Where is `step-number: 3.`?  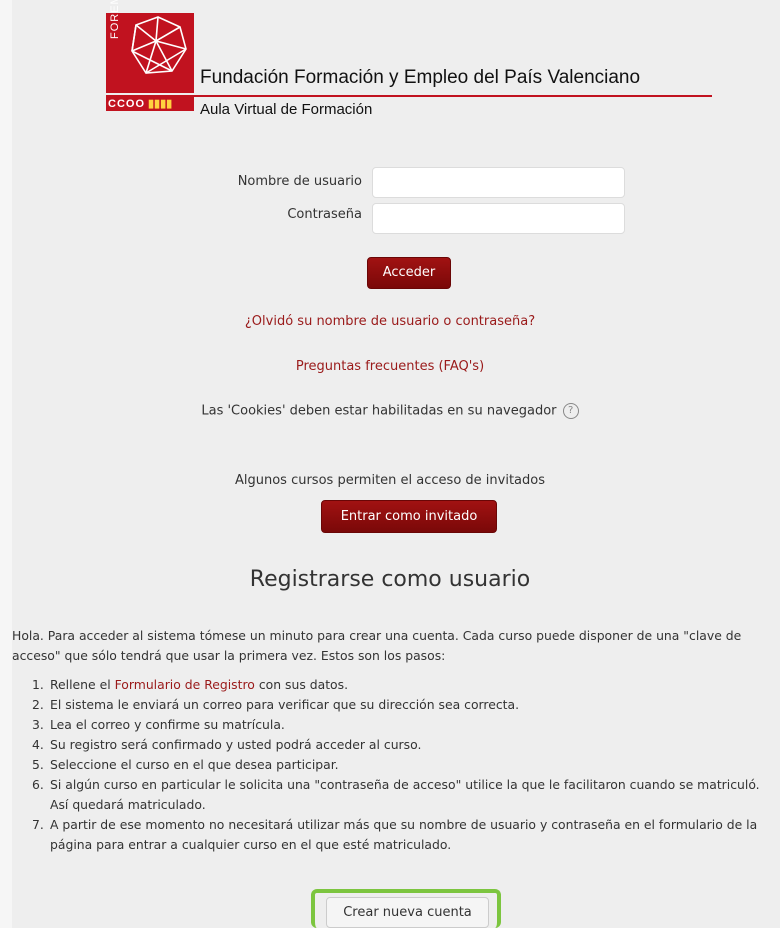
step-number: 3. is located at coordinates (38, 724).